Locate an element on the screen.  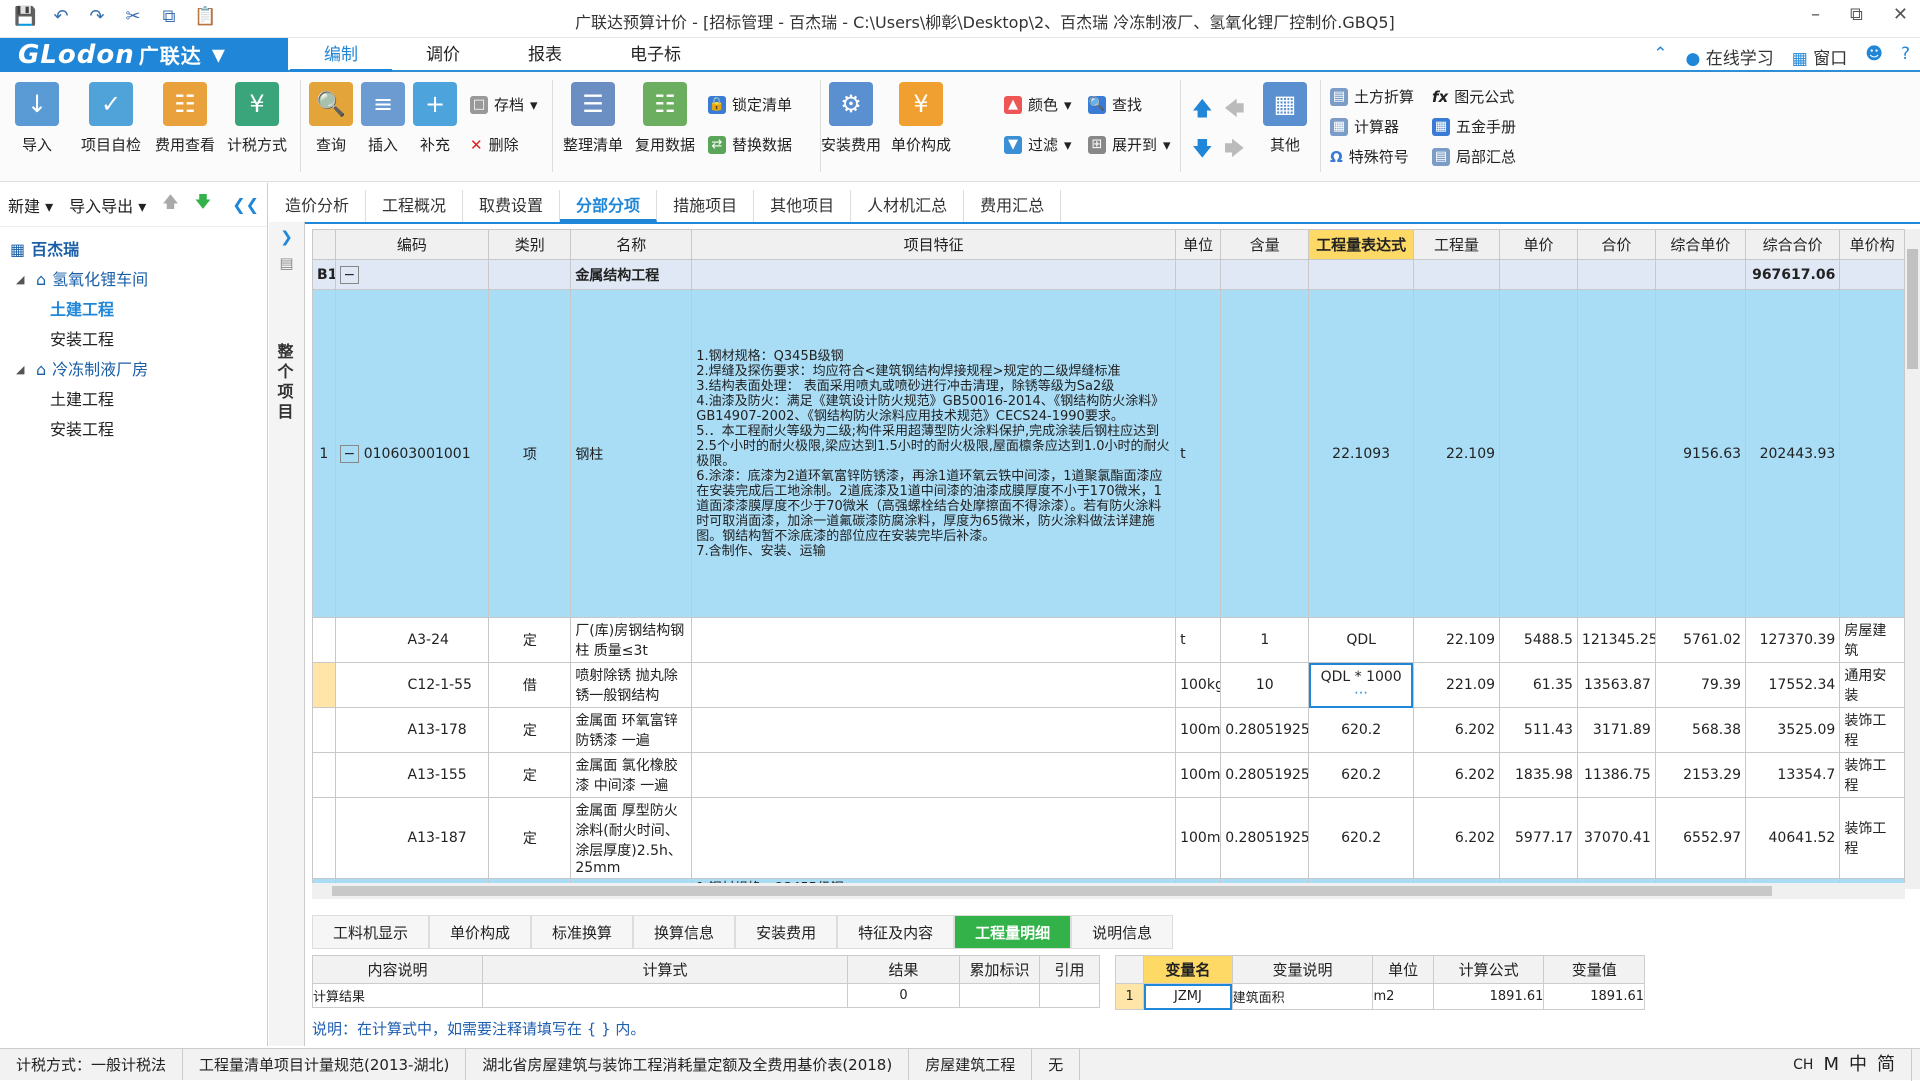
tree-item-install-2: 安装工程 is located at coordinates (133, 430).